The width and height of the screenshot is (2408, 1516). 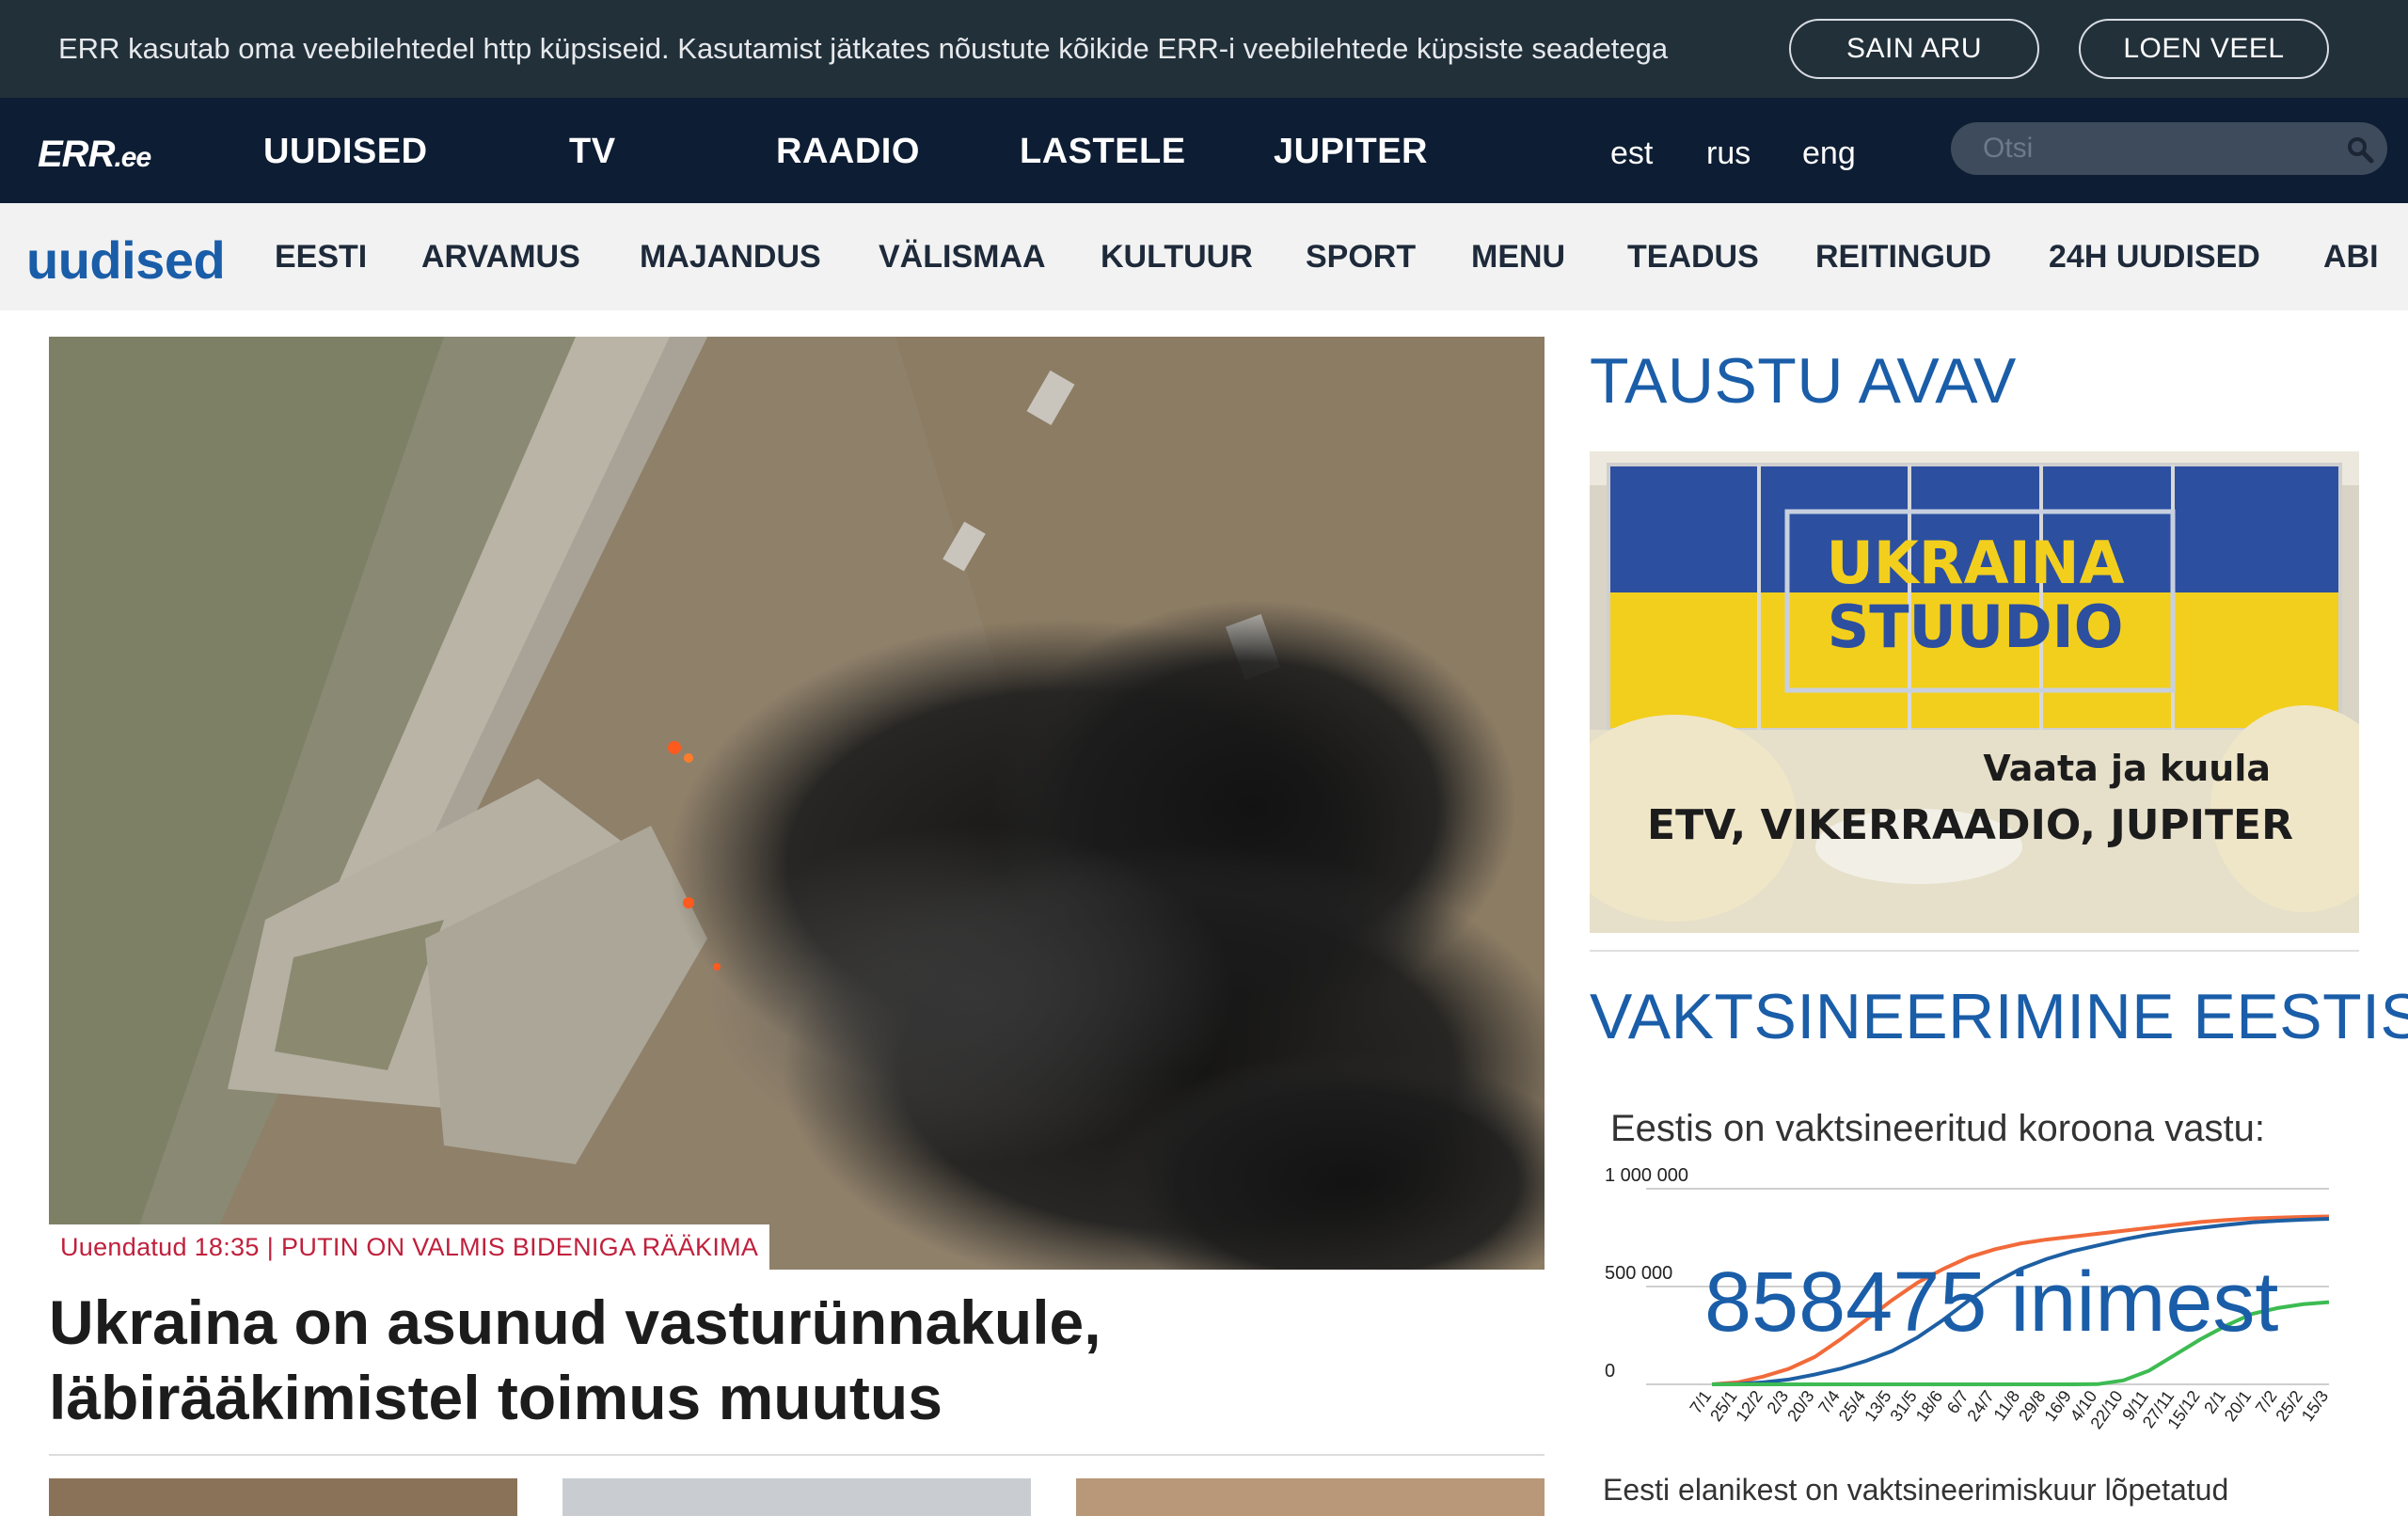 I want to click on section-title-vaktsineerimine: VAKTSINEERIMINE EESTIS, so click(x=1999, y=1017).